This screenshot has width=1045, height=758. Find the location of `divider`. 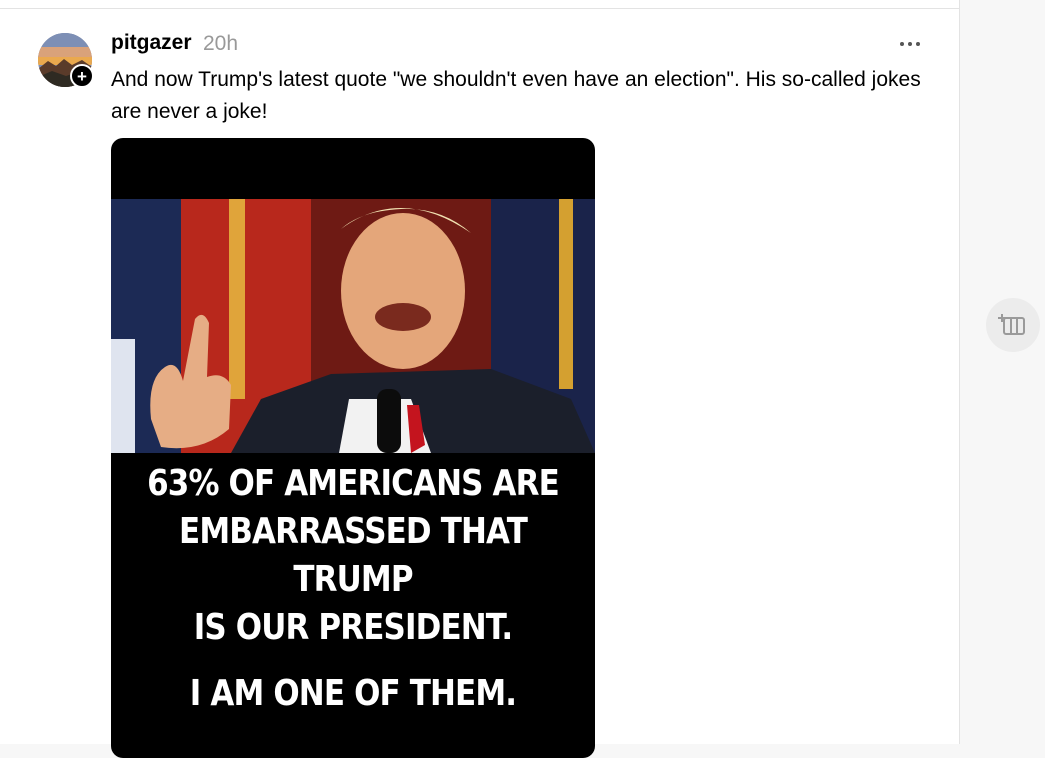

divider is located at coordinates (480, 8).